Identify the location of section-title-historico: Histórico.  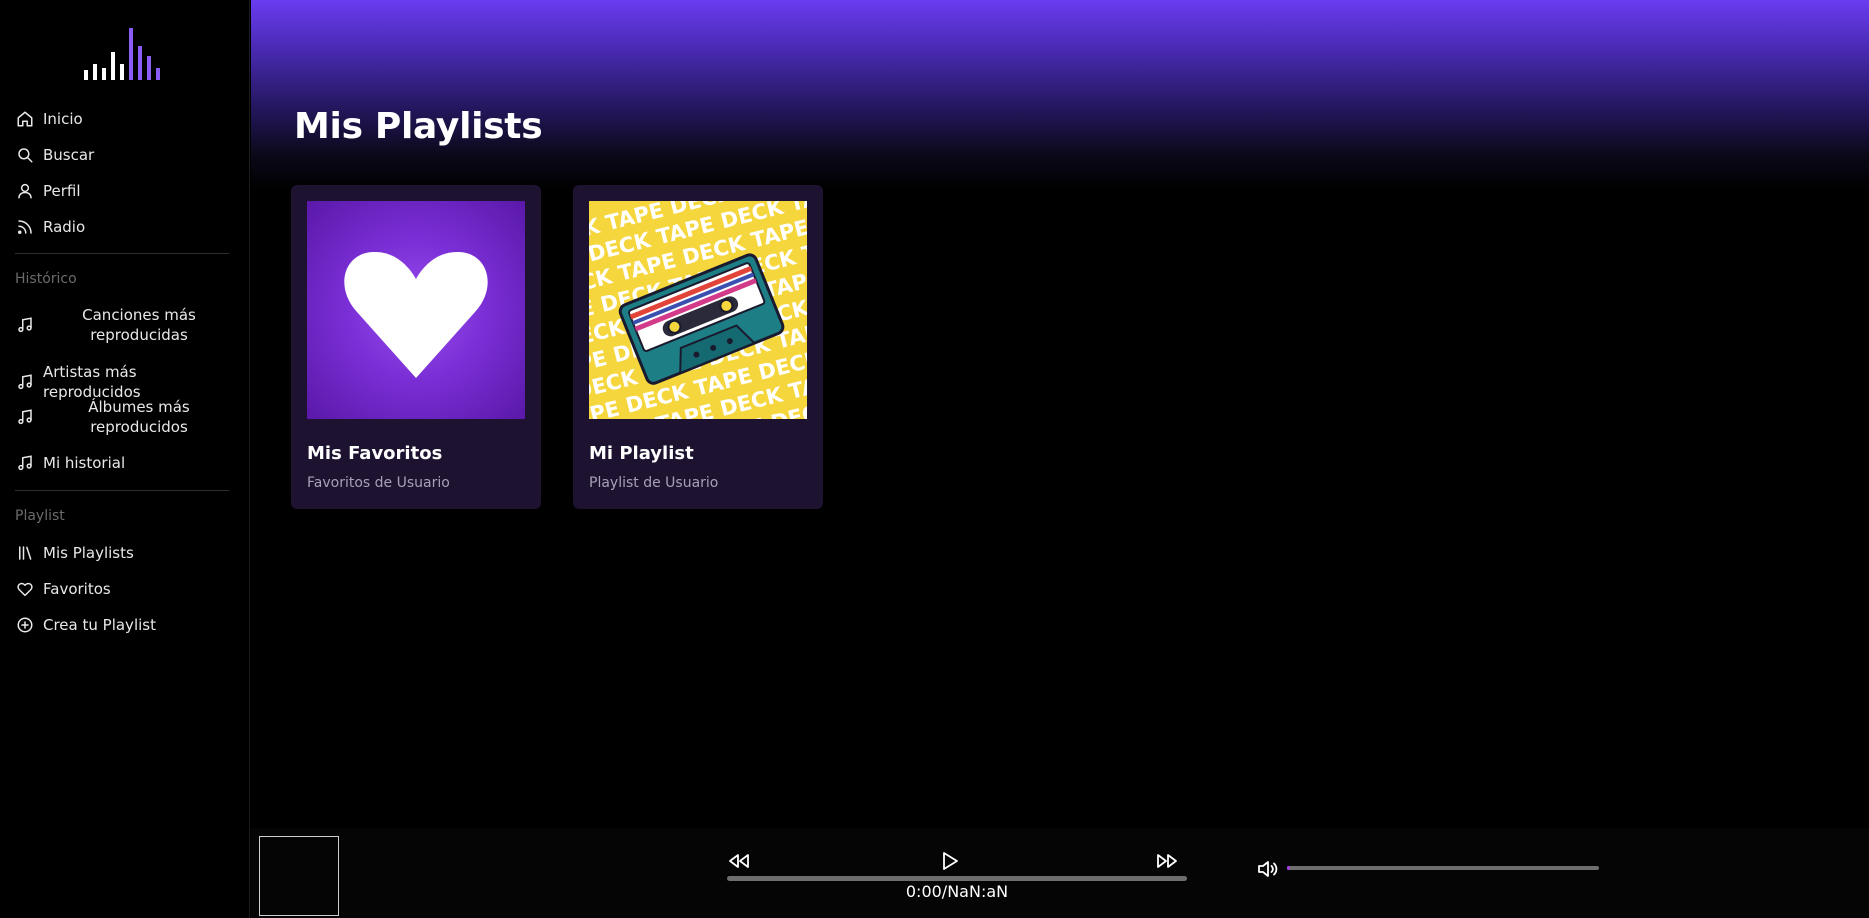
(46, 279).